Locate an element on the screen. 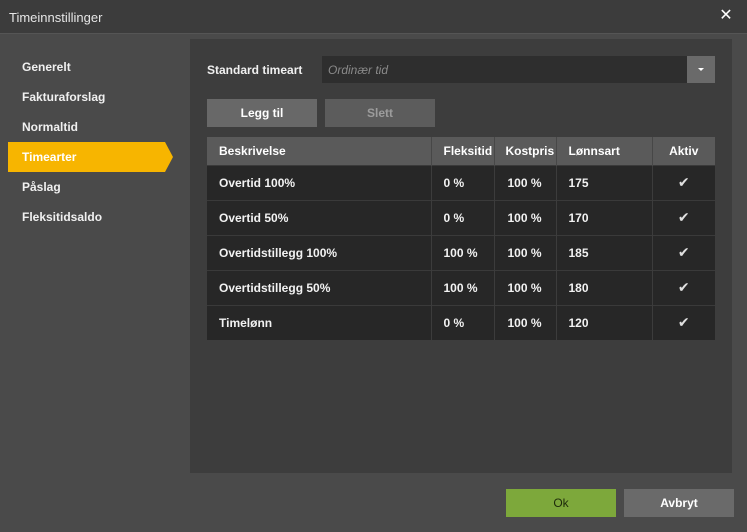 The width and height of the screenshot is (747, 532). sidebar-item-normaltid: Normaltid is located at coordinates (93, 127).